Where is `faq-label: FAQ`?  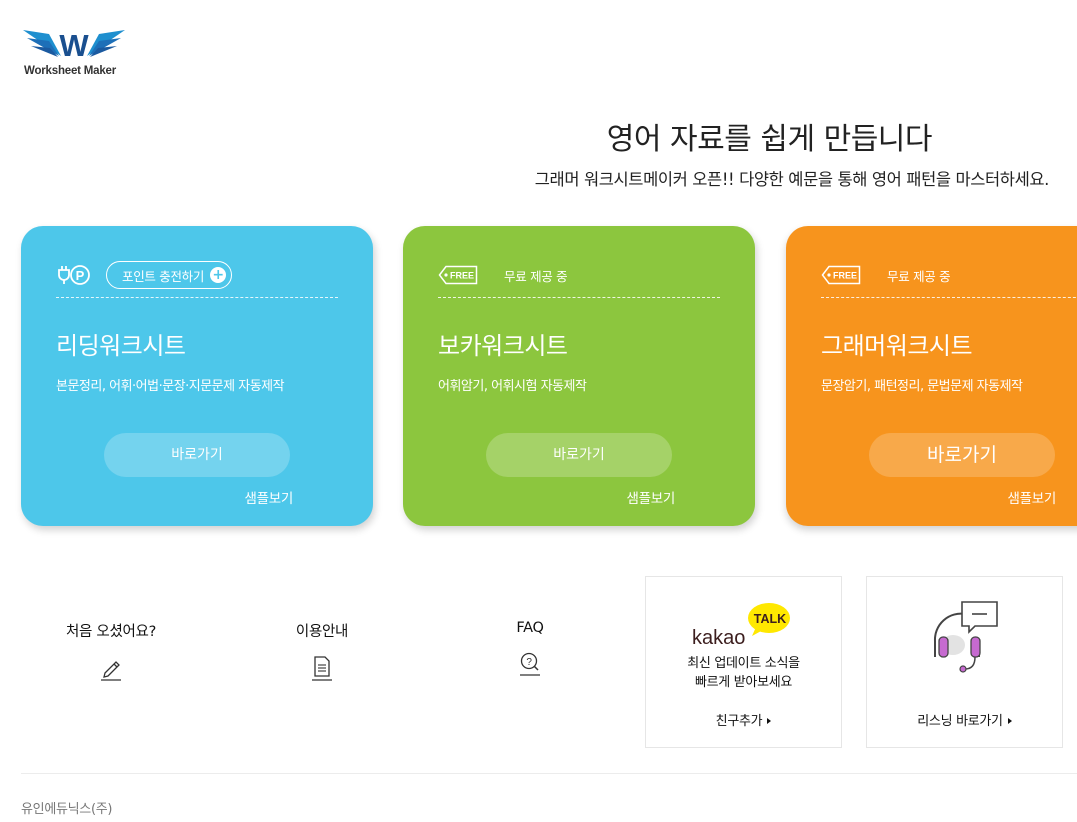 faq-label: FAQ is located at coordinates (530, 628).